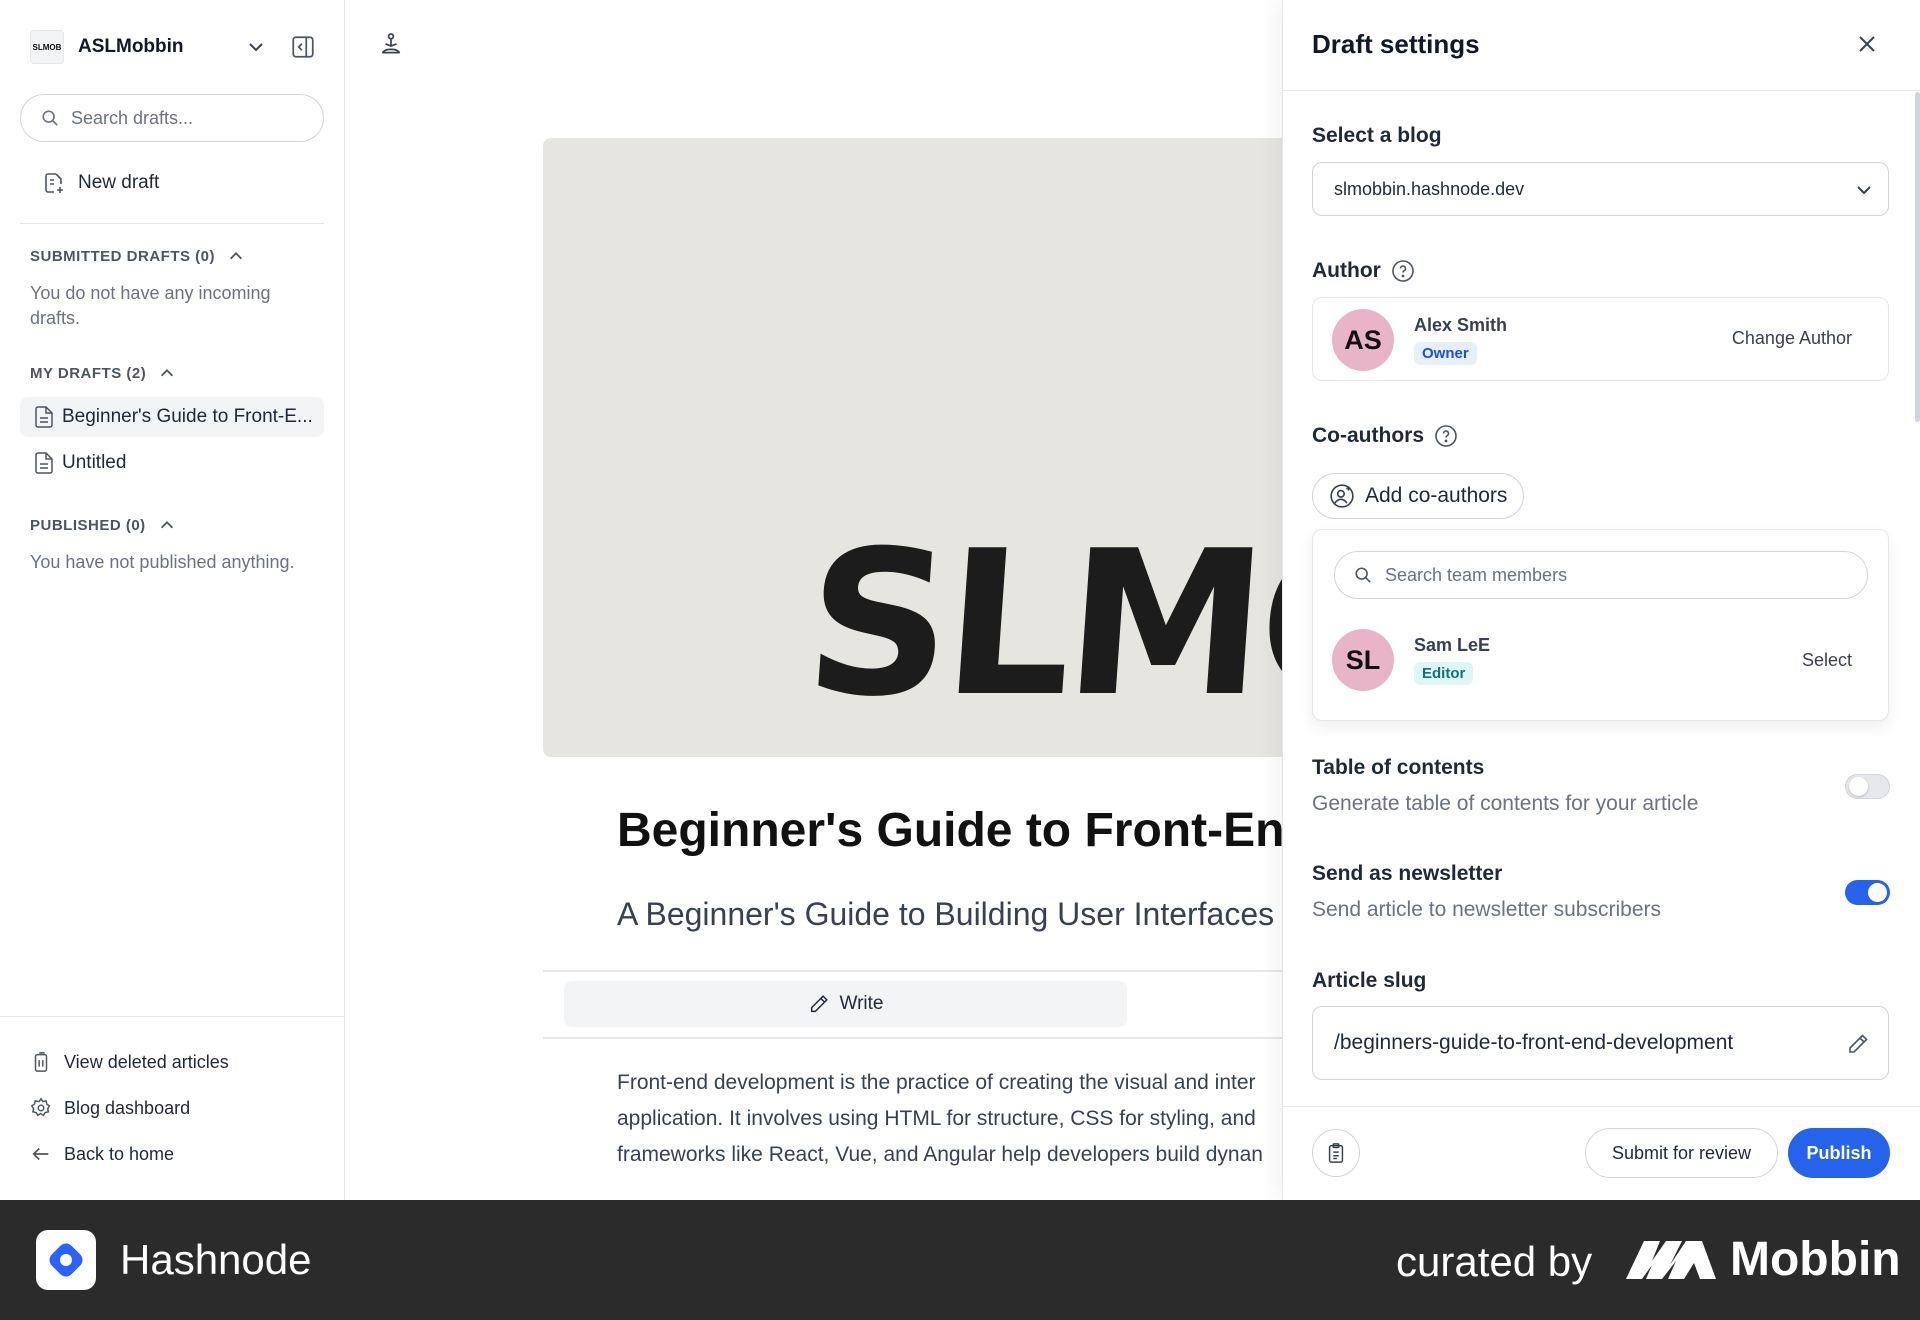 The height and width of the screenshot is (1320, 1920). Describe the element at coordinates (1369, 980) in the screenshot. I see `article-slug-label: Article slug` at that location.